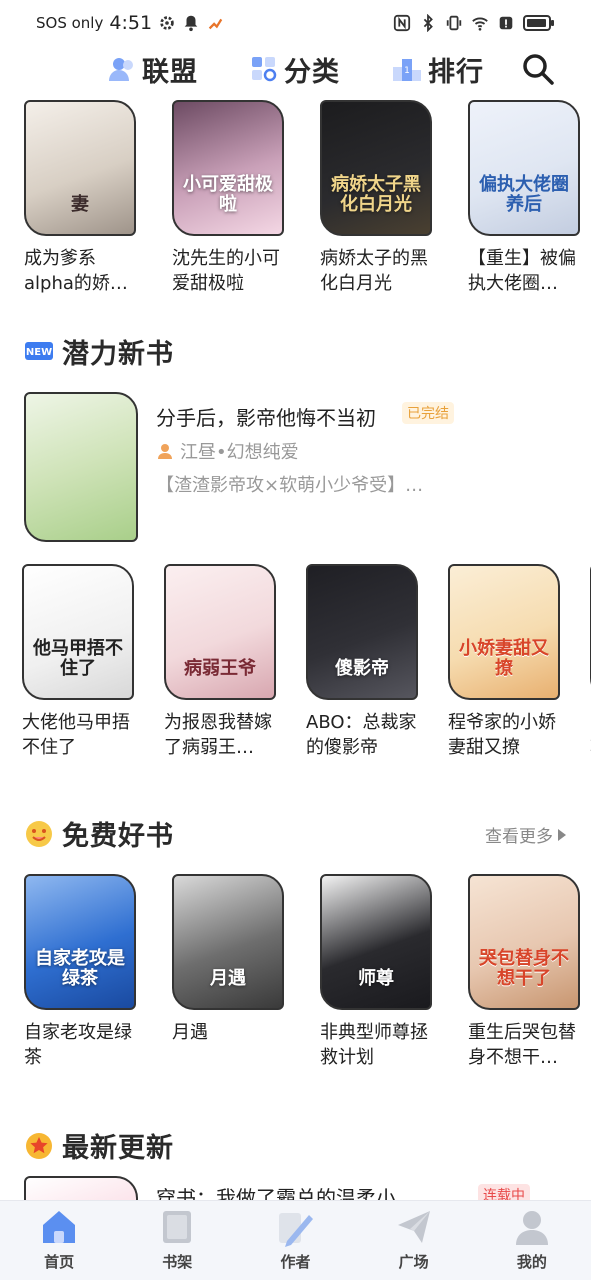  I want to click on status-right, so click(474, 23).